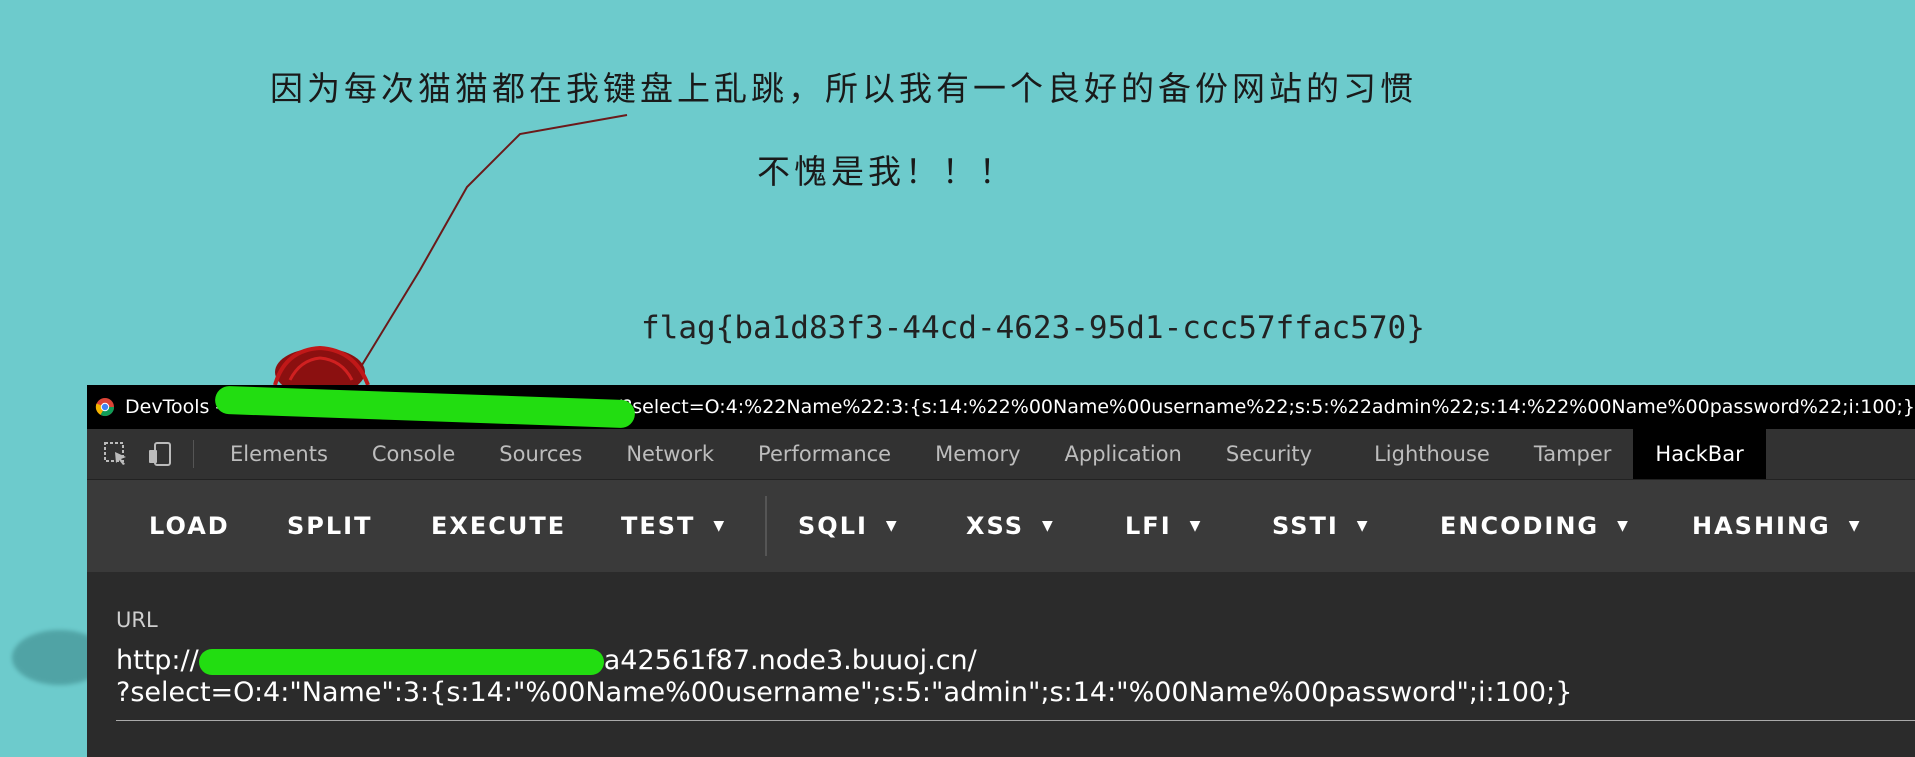 Image resolution: width=1915 pixels, height=757 pixels. I want to click on tab-network: Network, so click(670, 454).